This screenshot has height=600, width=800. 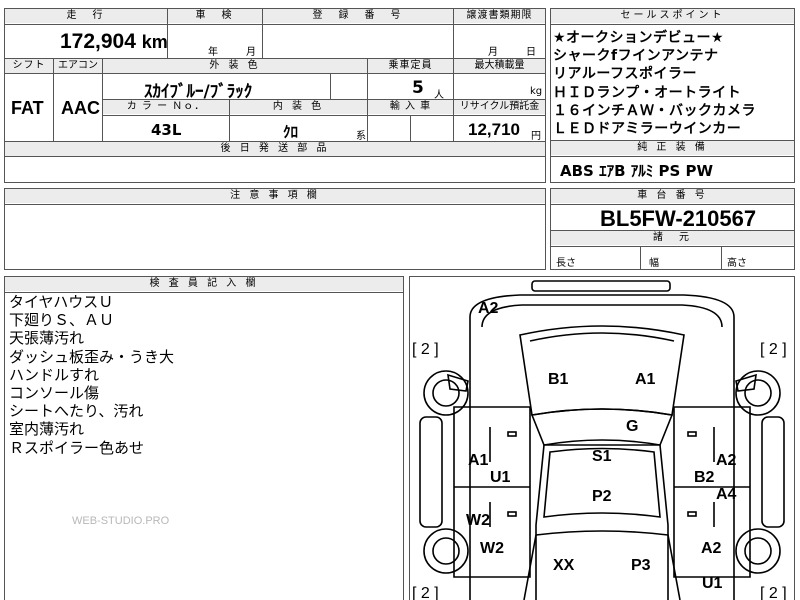 I want to click on damage-code-left-front-door-1: A1, so click(x=478, y=460).